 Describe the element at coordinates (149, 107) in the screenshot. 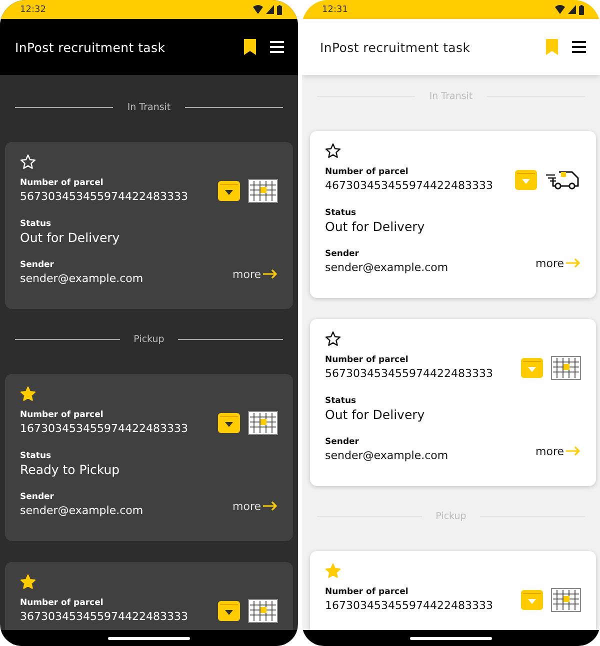

I see `section-title: In Transit` at that location.